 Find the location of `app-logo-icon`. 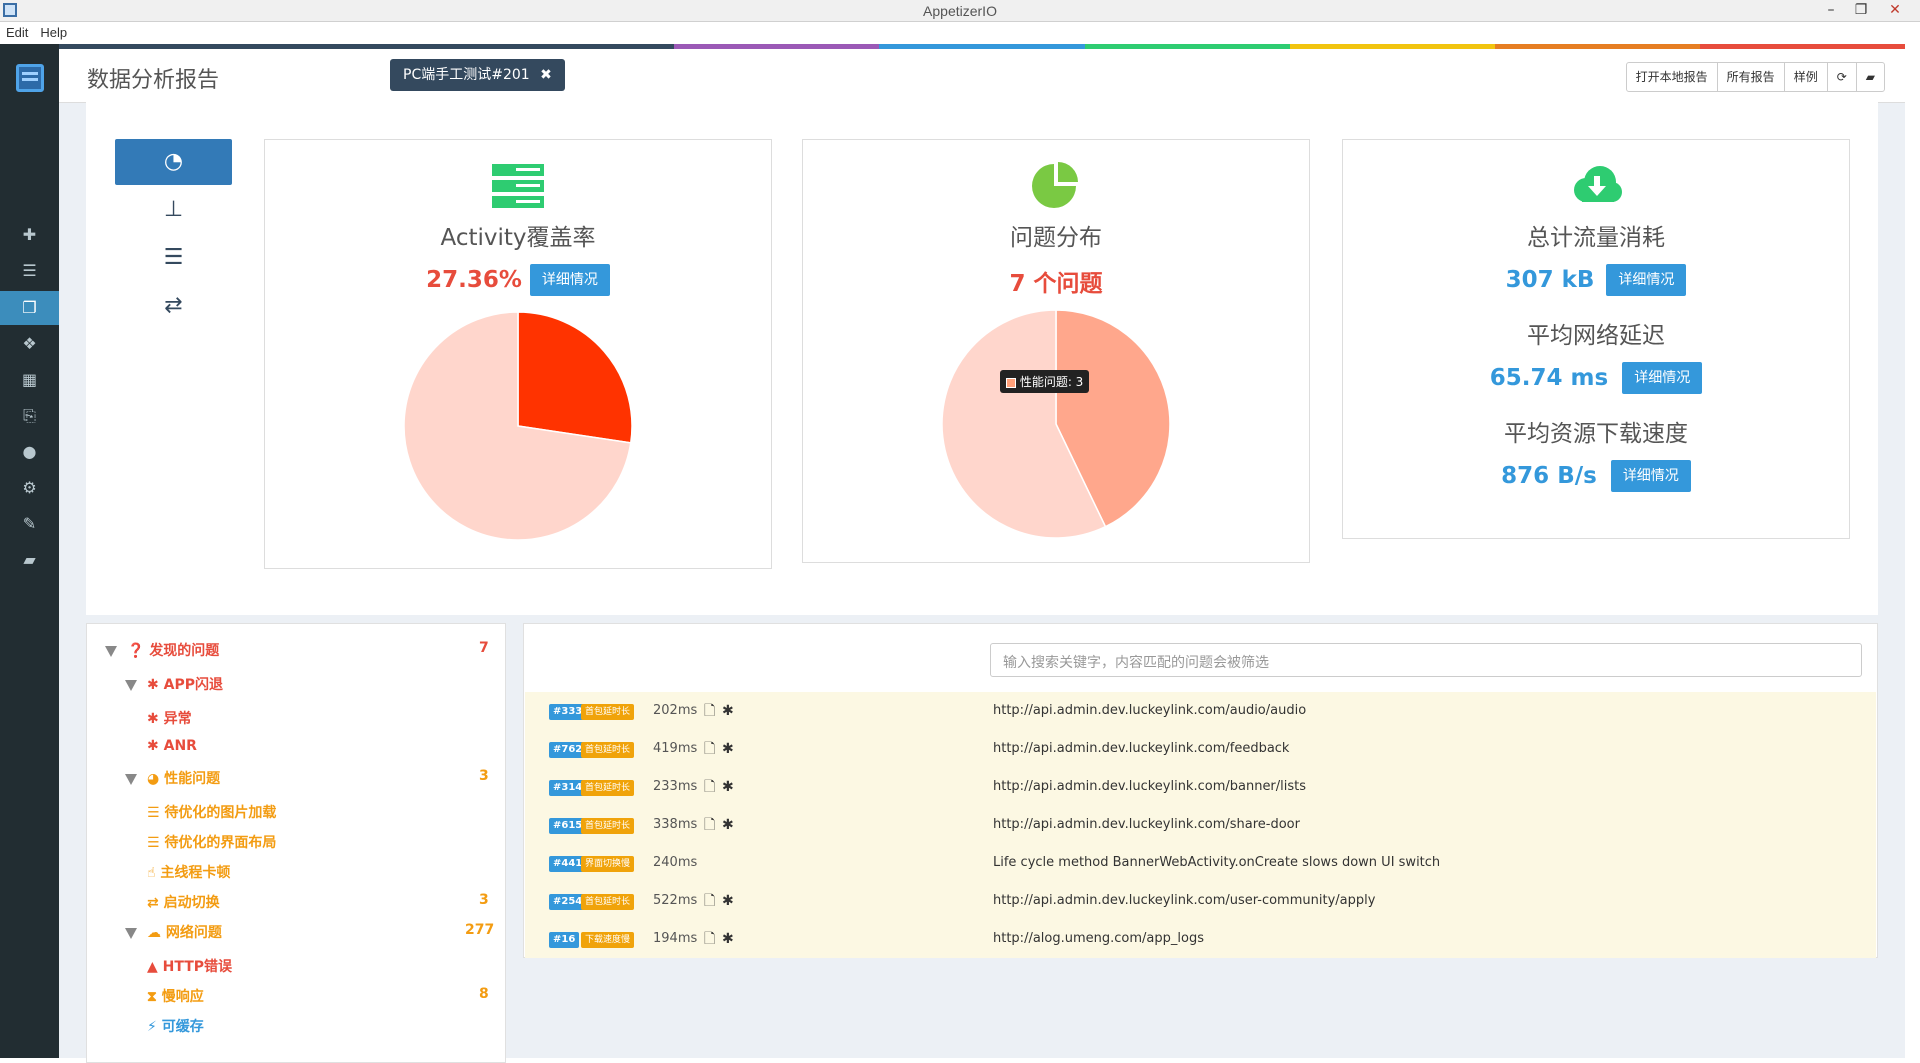

app-logo-icon is located at coordinates (30, 78).